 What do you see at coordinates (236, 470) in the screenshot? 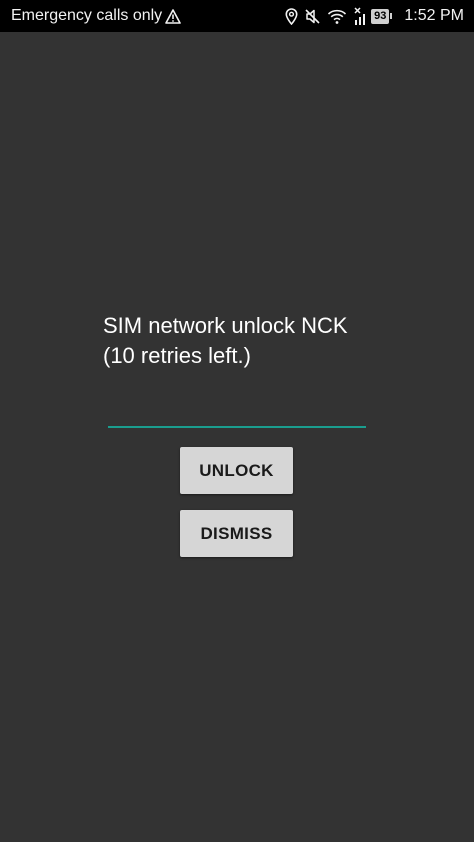
I see `unlock-button: UNLOCK` at bounding box center [236, 470].